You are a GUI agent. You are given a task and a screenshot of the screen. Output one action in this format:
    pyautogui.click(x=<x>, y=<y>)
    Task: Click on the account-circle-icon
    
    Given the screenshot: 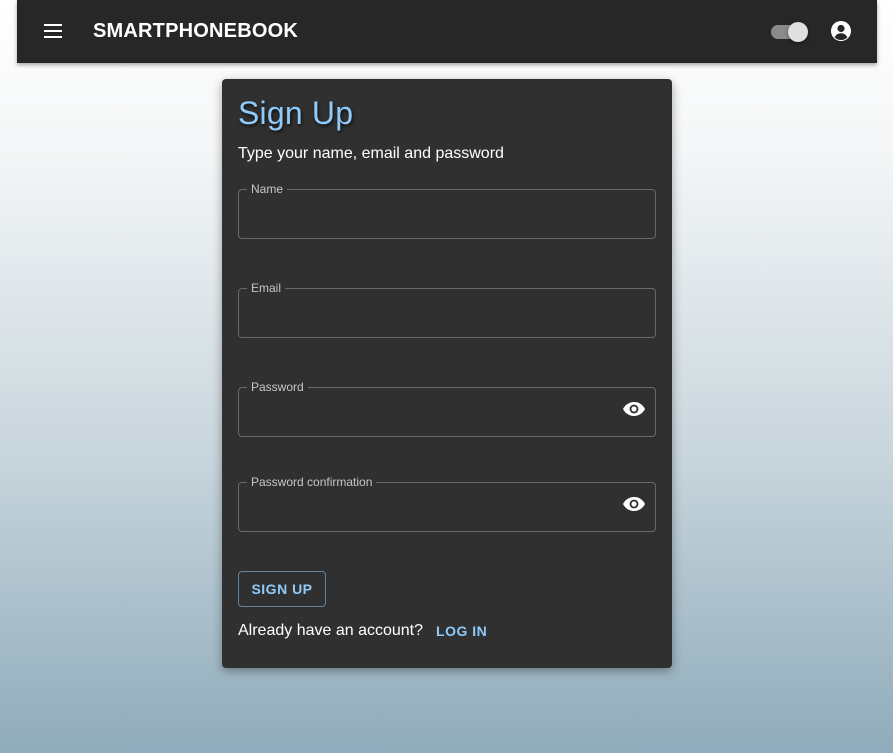 What is the action you would take?
    pyautogui.click(x=841, y=31)
    